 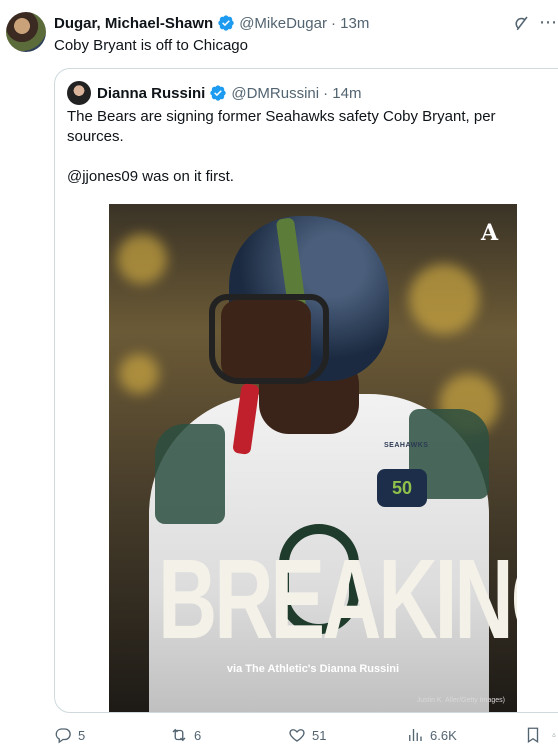 I want to click on like-button: 51, so click(x=307, y=735).